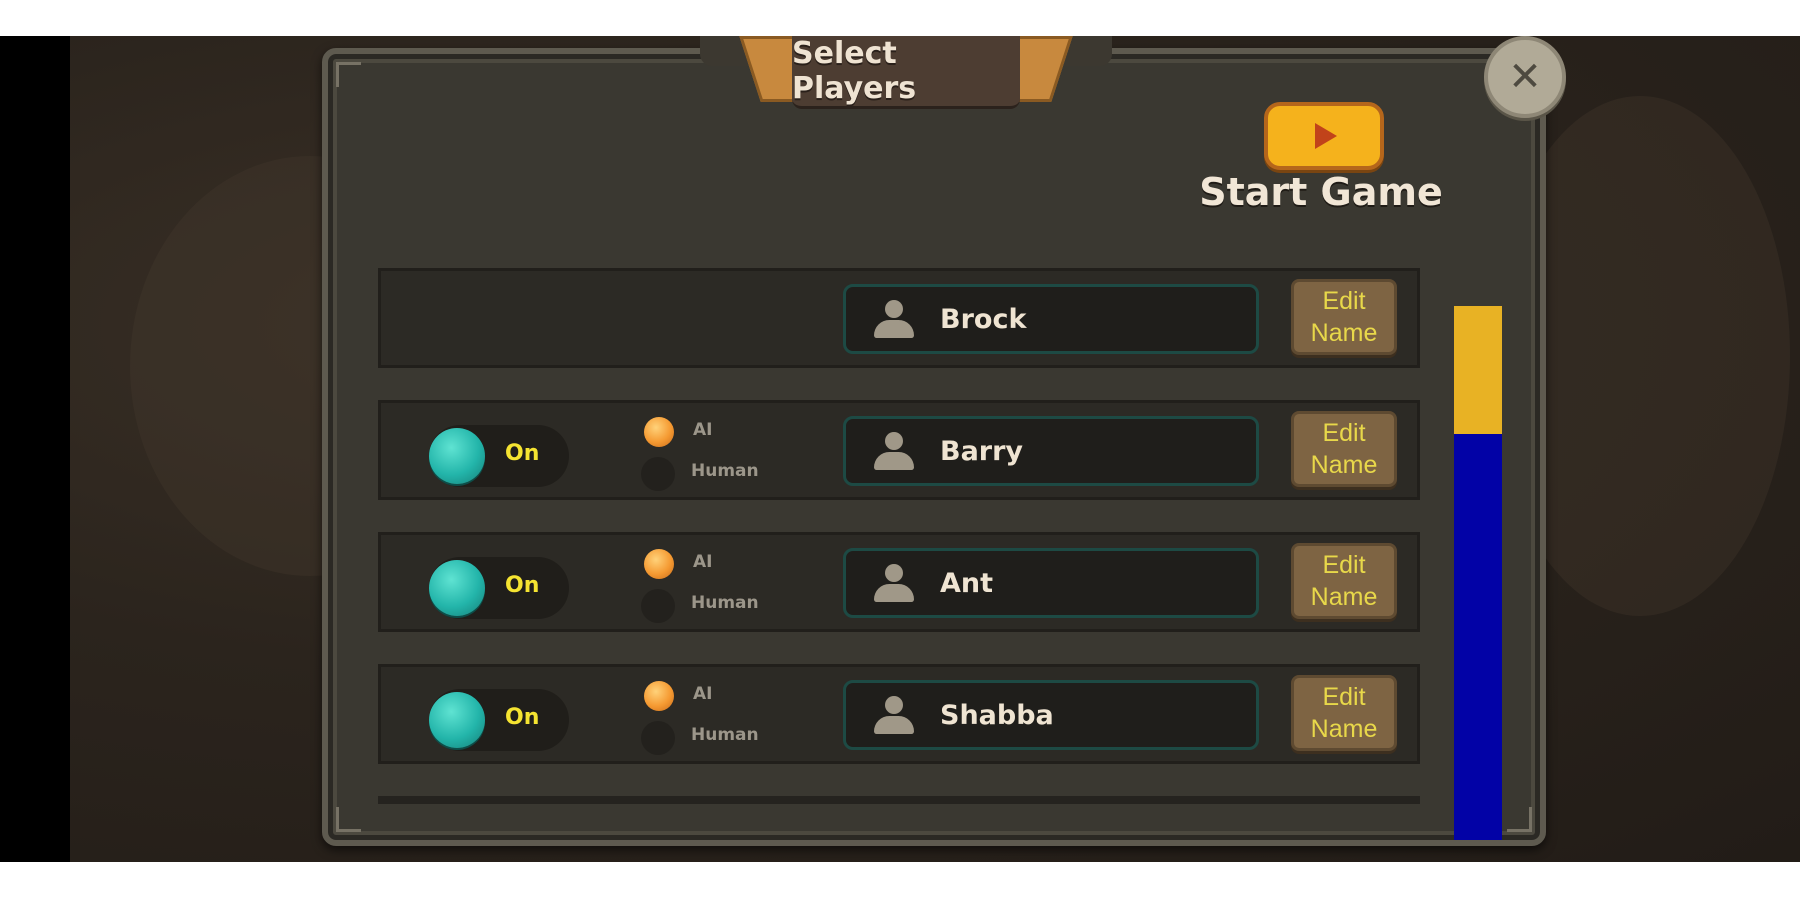 The height and width of the screenshot is (900, 1800). I want to click on scrollbar-thumb, so click(1478, 370).